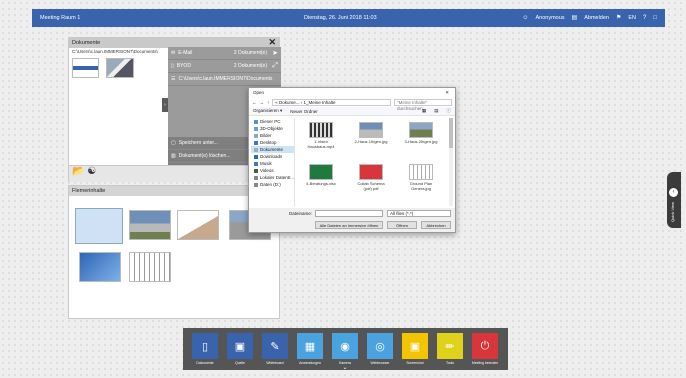  I want to click on tile-label: Quelle, so click(240, 363).